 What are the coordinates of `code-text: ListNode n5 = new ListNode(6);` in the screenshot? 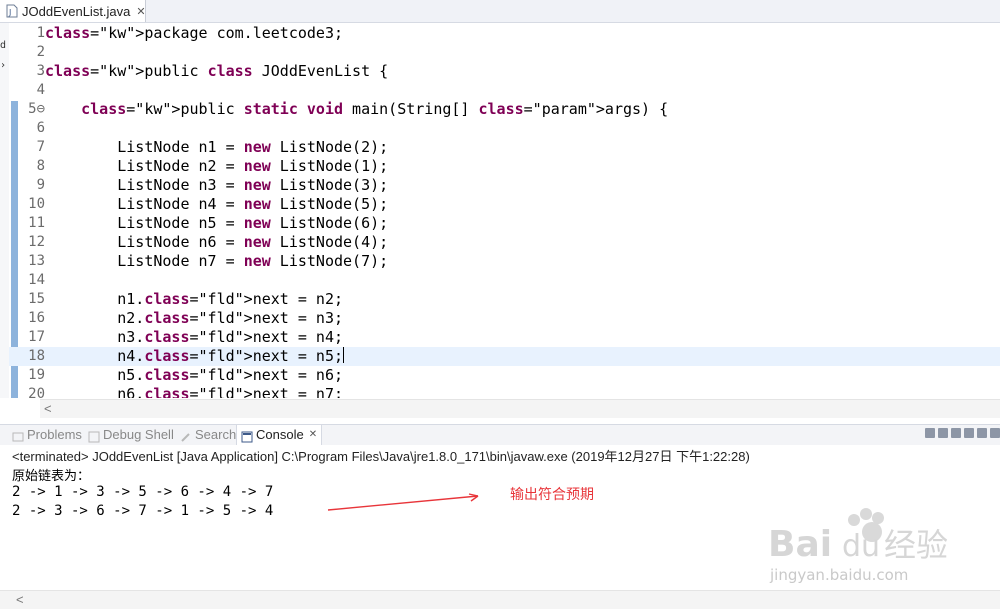 It's located at (217, 223).